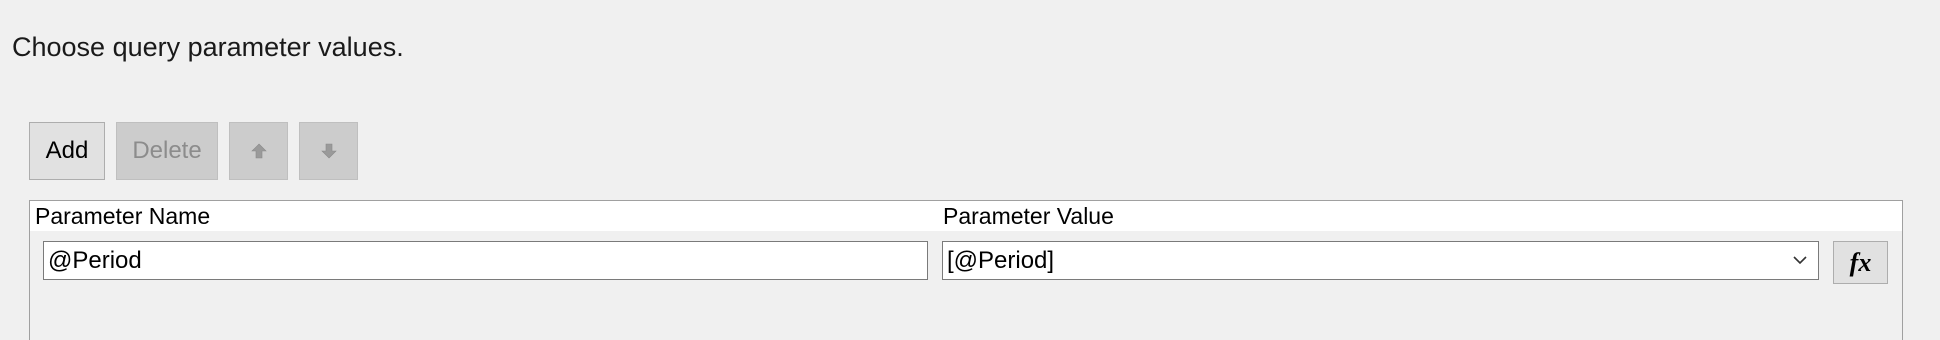 This screenshot has width=1940, height=340. I want to click on function-fx-icon: fx, so click(1860, 262).